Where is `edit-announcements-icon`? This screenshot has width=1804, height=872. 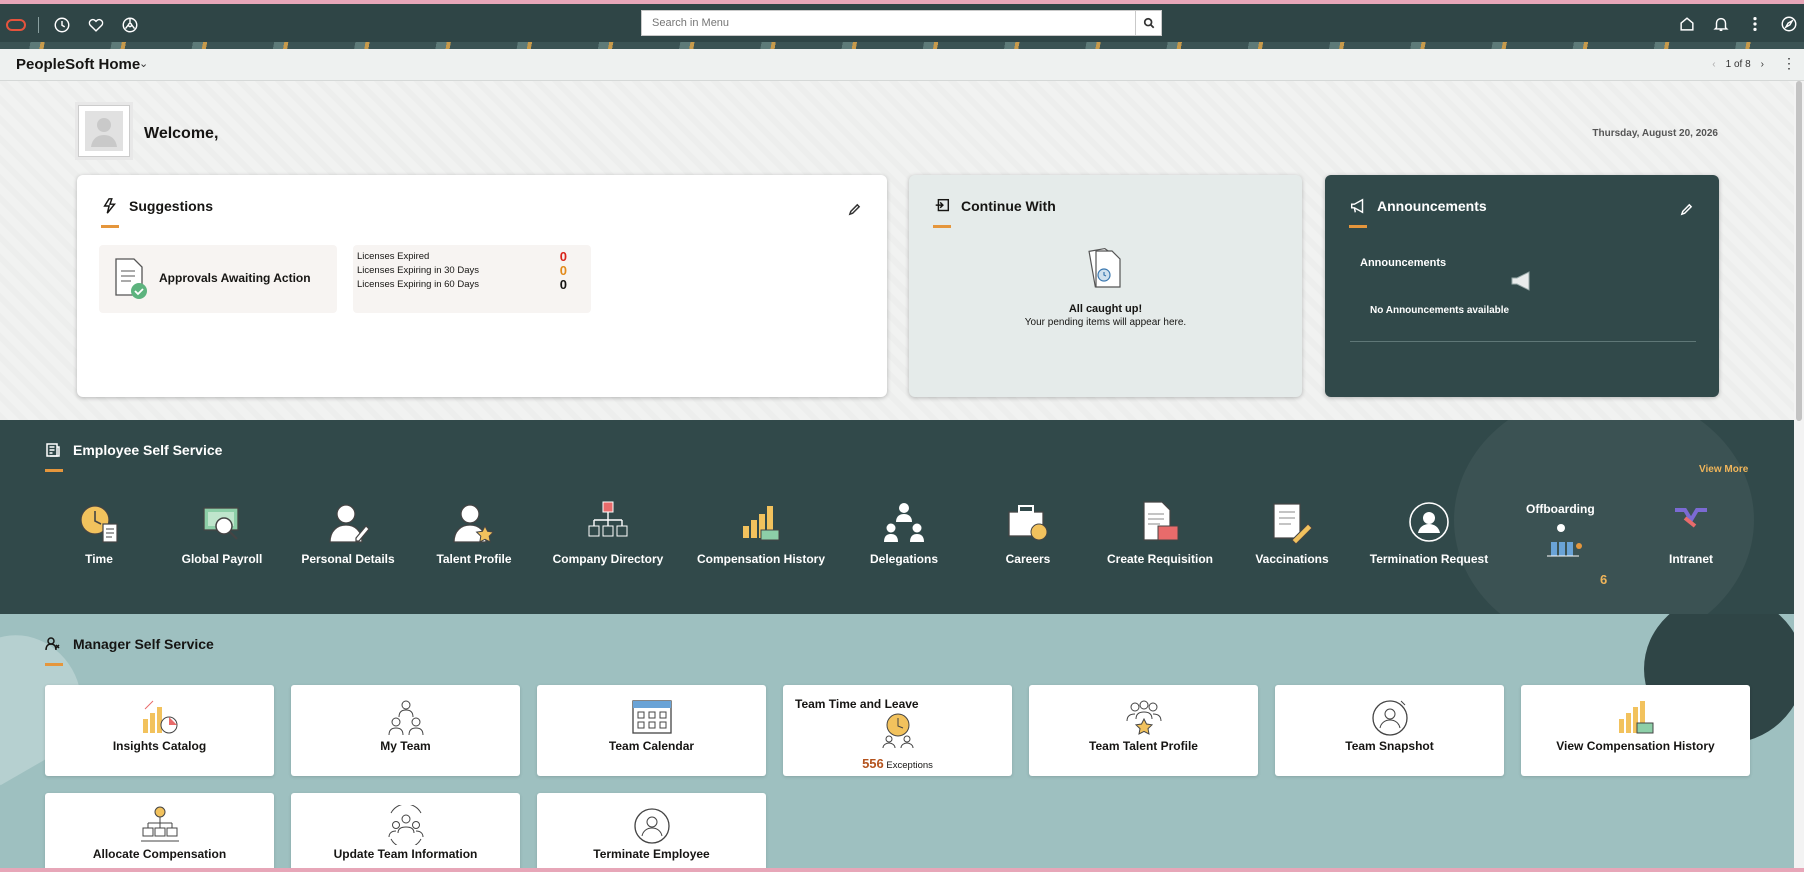 edit-announcements-icon is located at coordinates (1686, 212).